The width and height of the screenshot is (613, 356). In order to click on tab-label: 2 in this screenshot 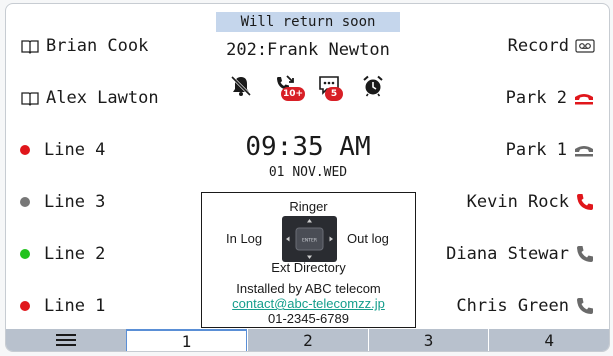, I will do `click(308, 340)`.